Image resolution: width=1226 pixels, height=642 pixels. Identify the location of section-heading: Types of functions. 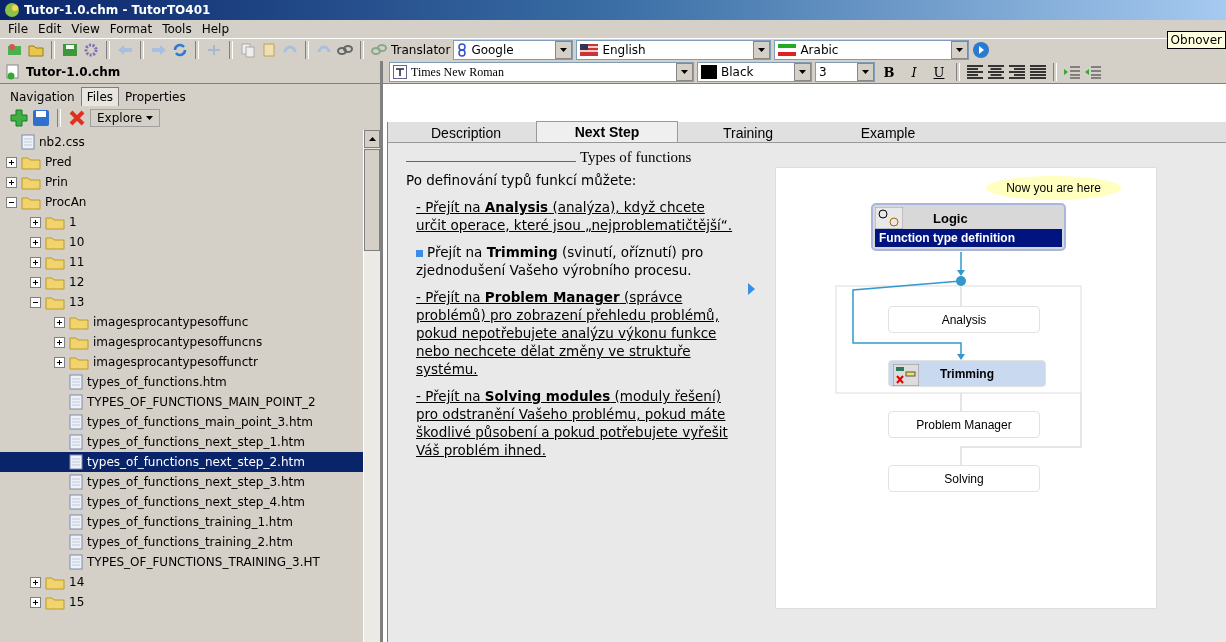
(636, 157).